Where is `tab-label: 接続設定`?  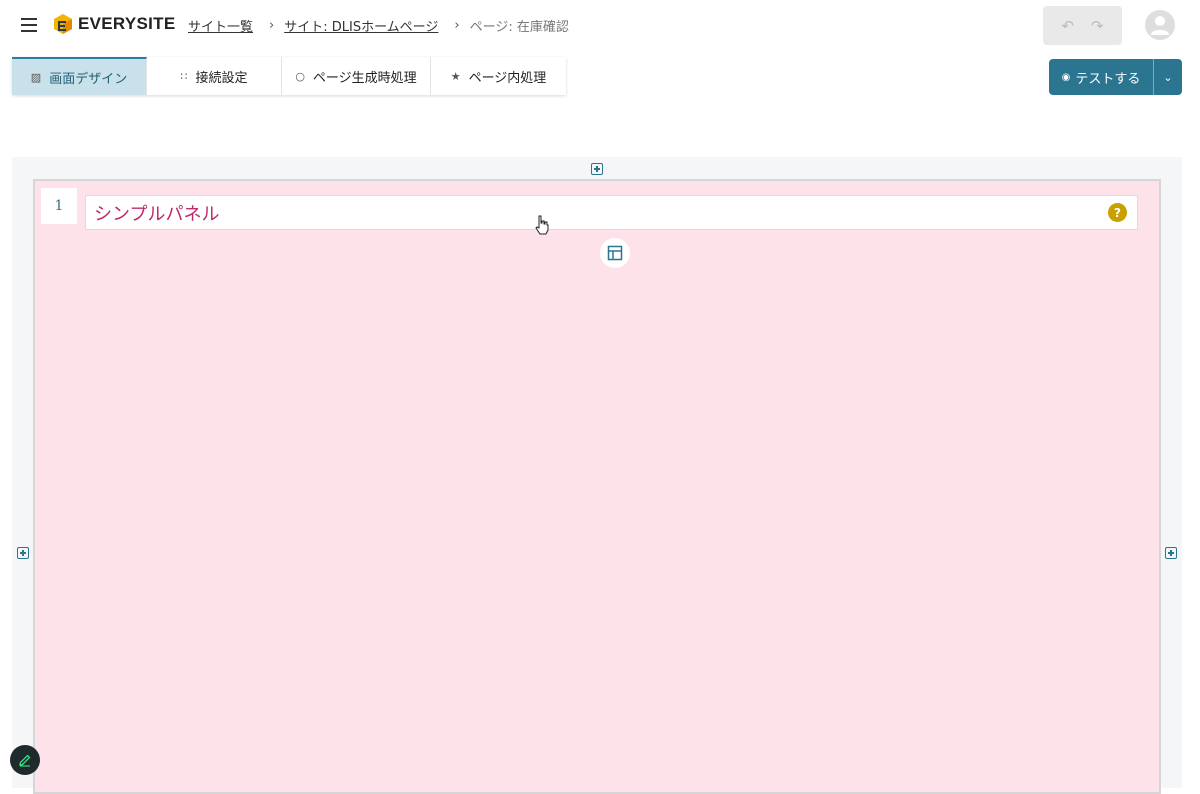 tab-label: 接続設定 is located at coordinates (221, 78).